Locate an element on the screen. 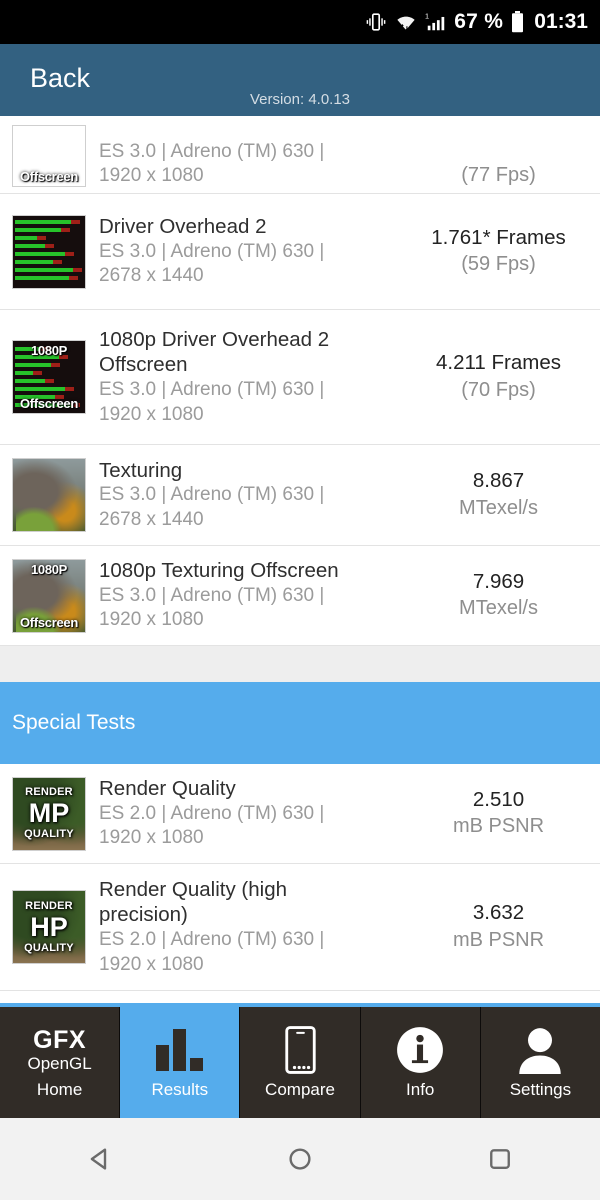 The height and width of the screenshot is (1200, 600). test-score-main: 7.969 is located at coordinates (498, 581).